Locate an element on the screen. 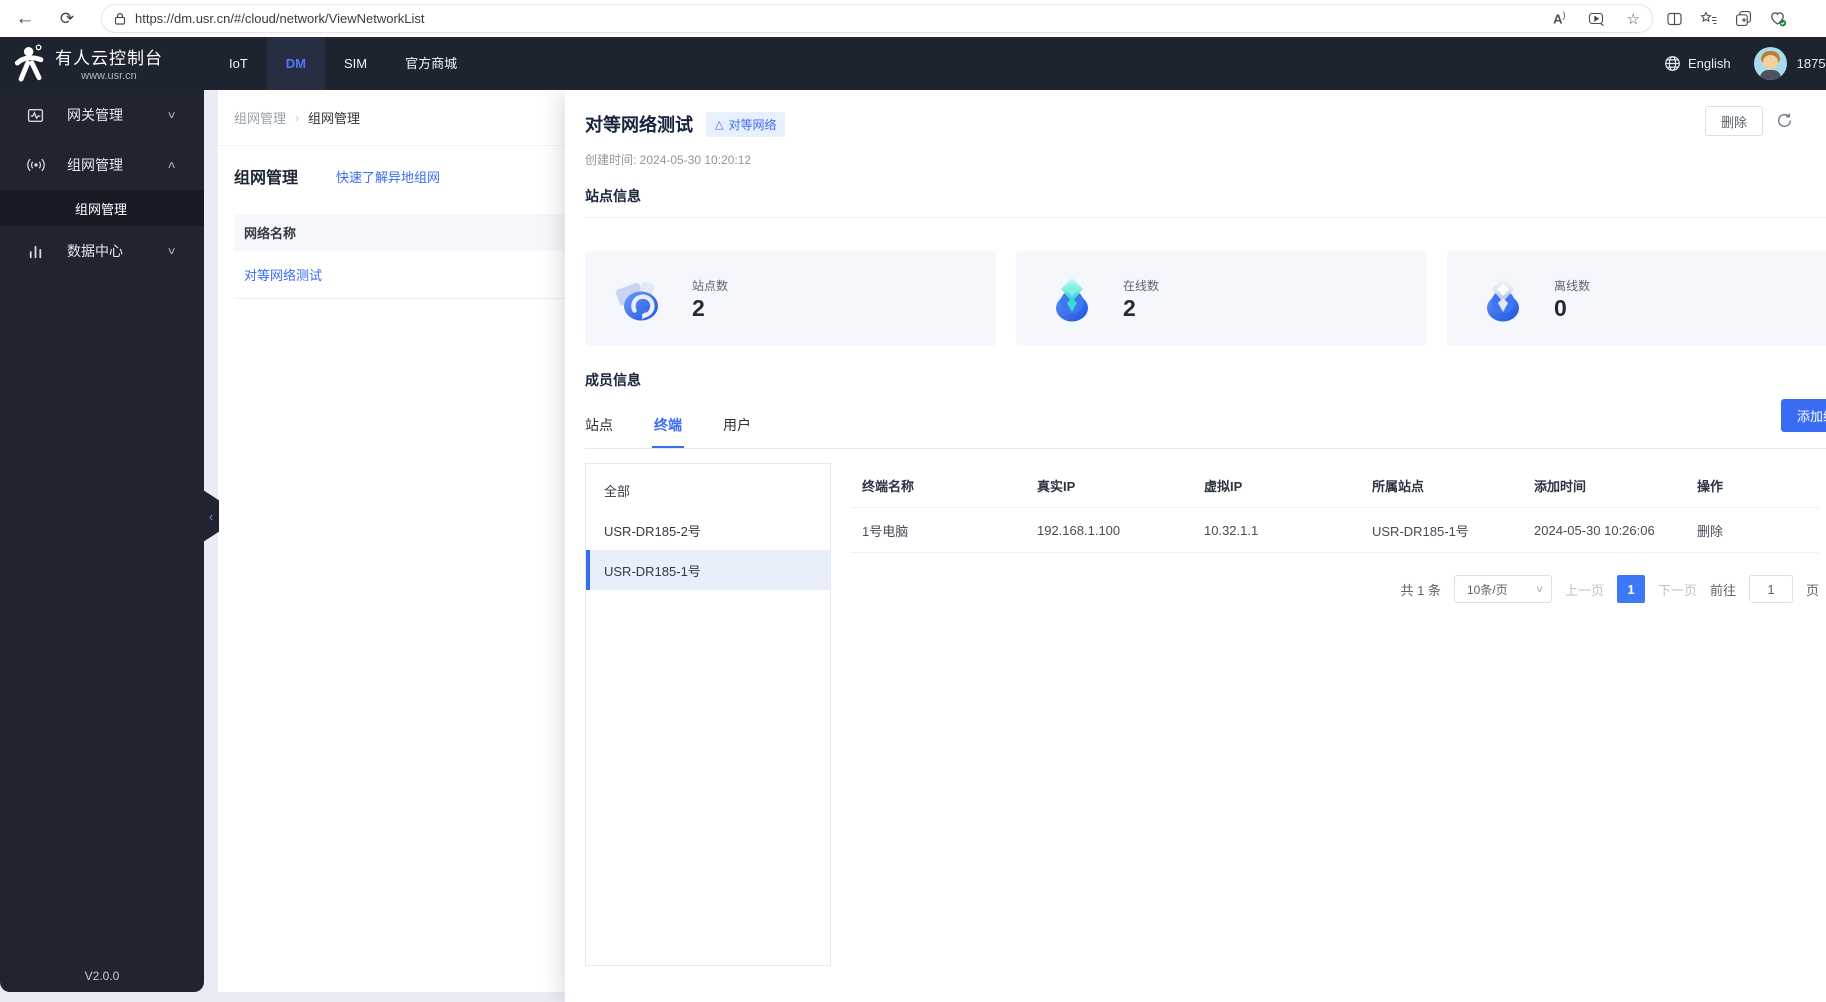 This screenshot has height=1002, width=1826. sidebar-item-networking: 组网管理 ∧ is located at coordinates (102, 165).